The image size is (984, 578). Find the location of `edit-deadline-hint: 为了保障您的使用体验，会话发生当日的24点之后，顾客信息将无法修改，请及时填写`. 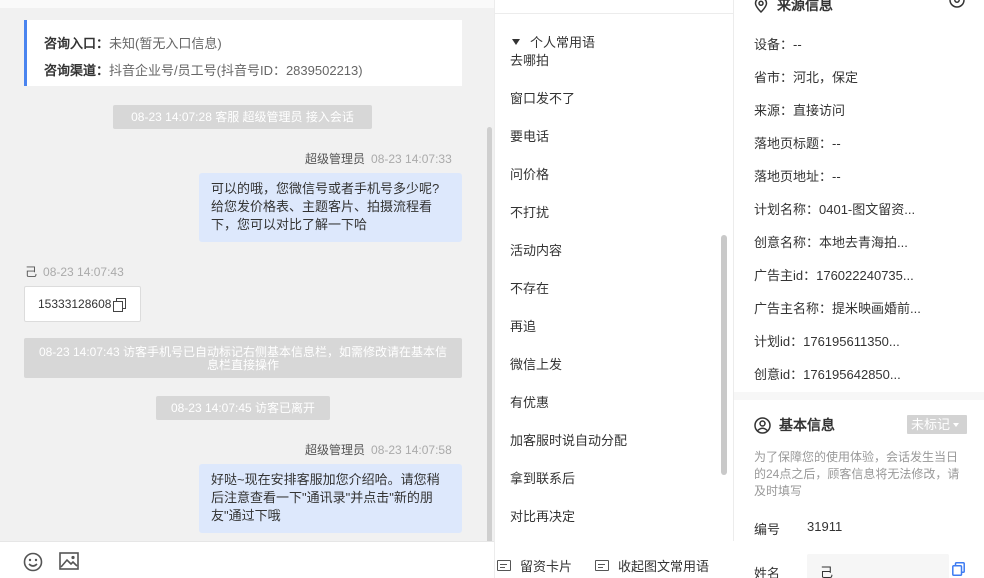

edit-deadline-hint: 为了保障您的使用体验，会话发生当日的24点之后，顾客信息将无法修改，请及时填写 is located at coordinates (857, 474).